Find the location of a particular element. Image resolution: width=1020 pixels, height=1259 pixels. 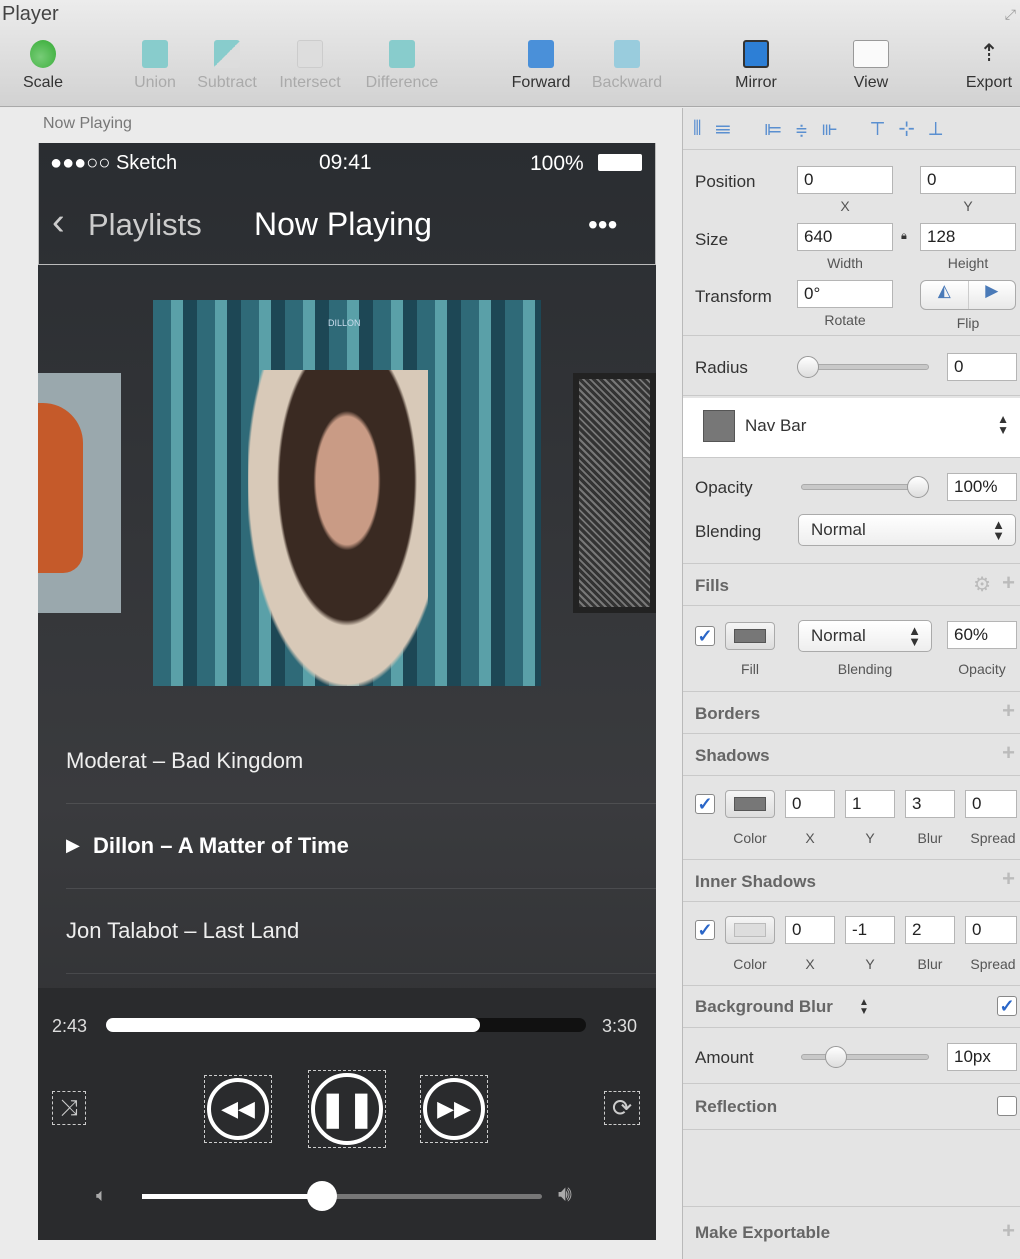

style-name: Nav Bar is located at coordinates (776, 425).